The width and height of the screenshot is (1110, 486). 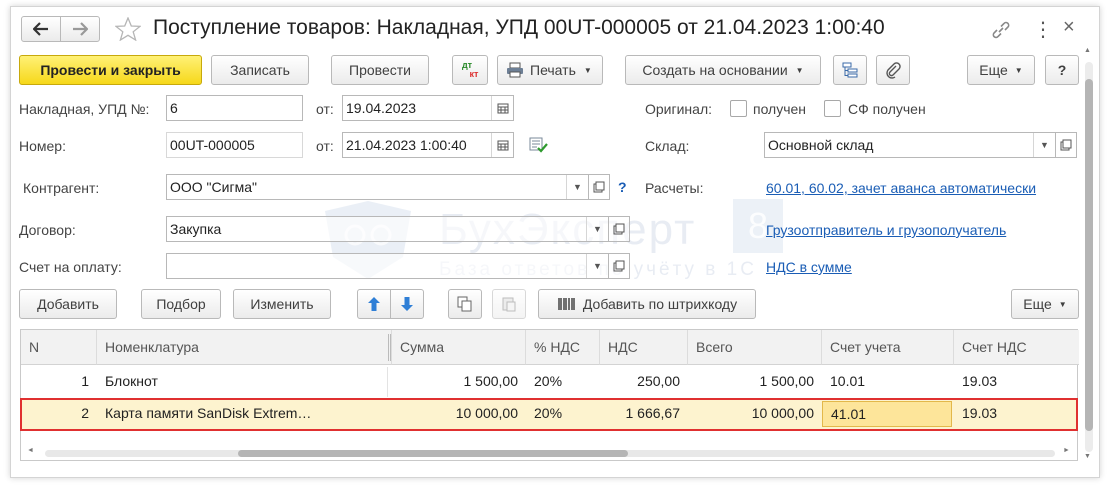 What do you see at coordinates (1066, 450) in the screenshot?
I see `scroll-right-arrow: ►` at bounding box center [1066, 450].